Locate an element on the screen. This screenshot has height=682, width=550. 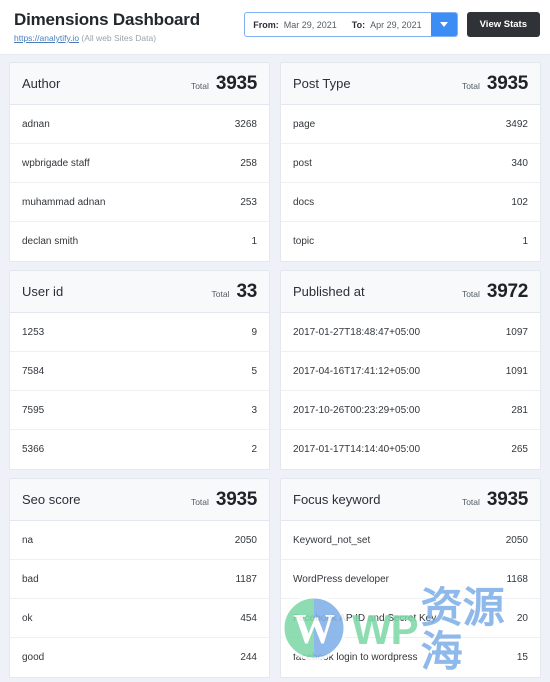
table-row: 5366 2 is located at coordinates (139, 449).